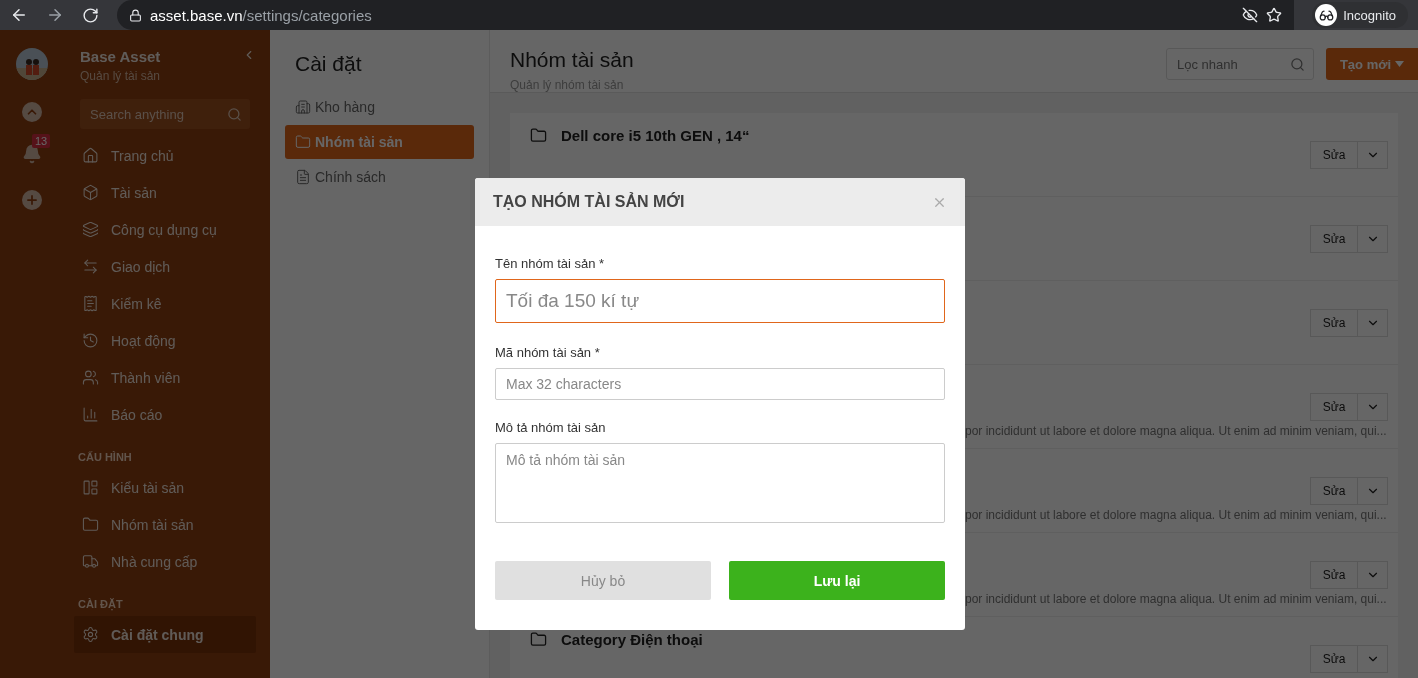  I want to click on box-icon, so click(90, 192).